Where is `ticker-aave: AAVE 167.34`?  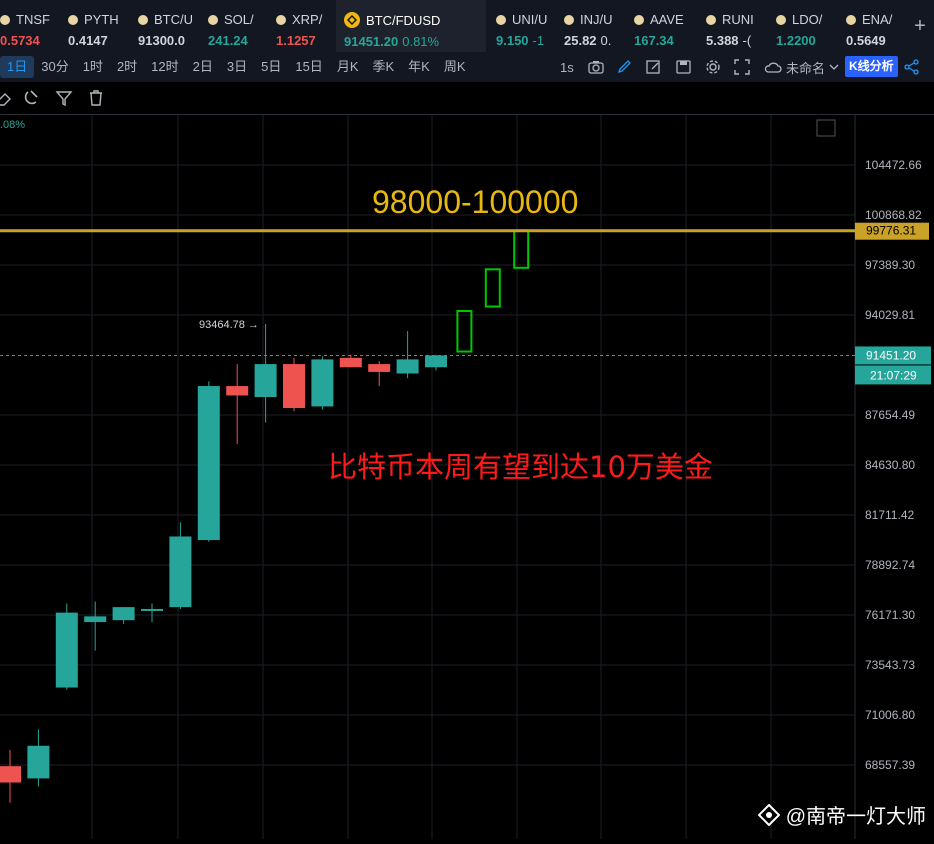
ticker-aave: AAVE 167.34 is located at coordinates (662, 26).